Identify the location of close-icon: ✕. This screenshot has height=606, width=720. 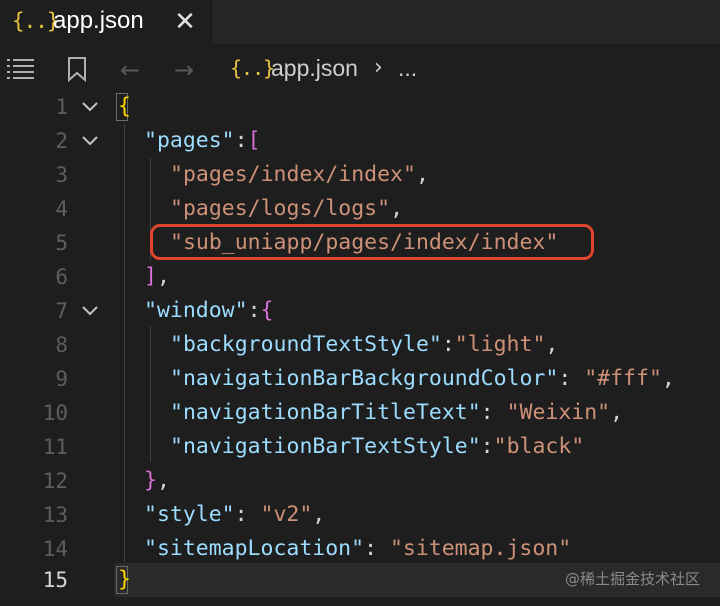
(185, 22).